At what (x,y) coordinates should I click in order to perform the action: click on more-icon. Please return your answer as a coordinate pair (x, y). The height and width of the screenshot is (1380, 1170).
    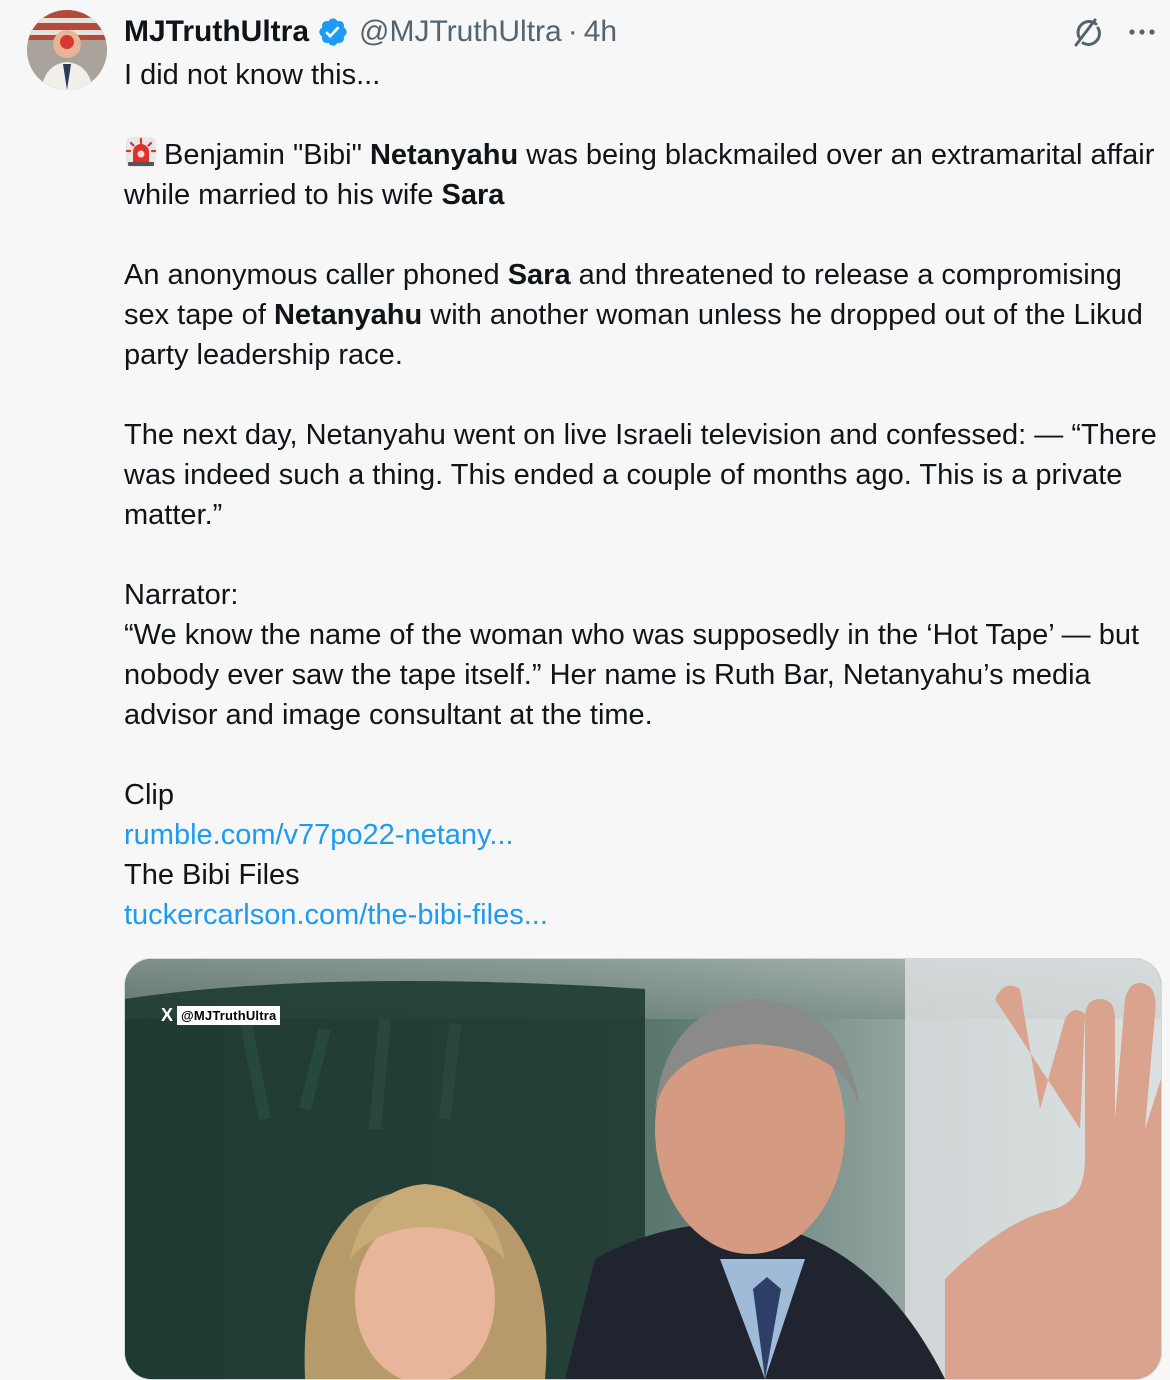
    Looking at the image, I should click on (1142, 32).